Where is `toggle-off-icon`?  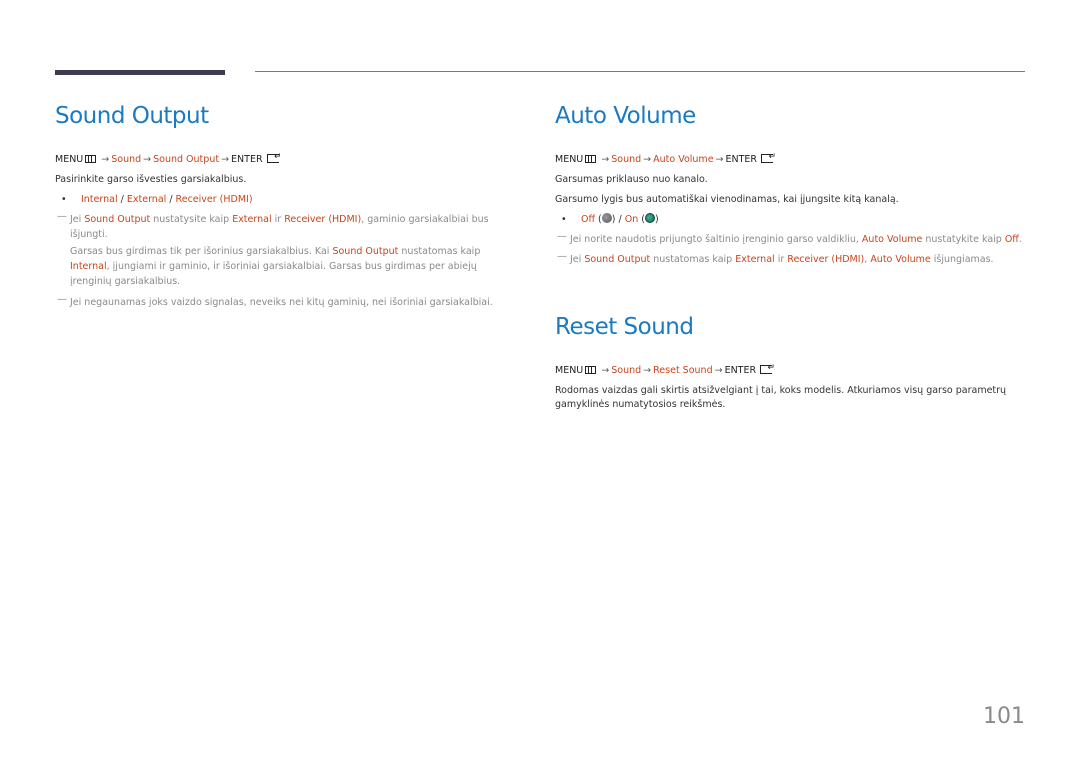 toggle-off-icon is located at coordinates (606, 218).